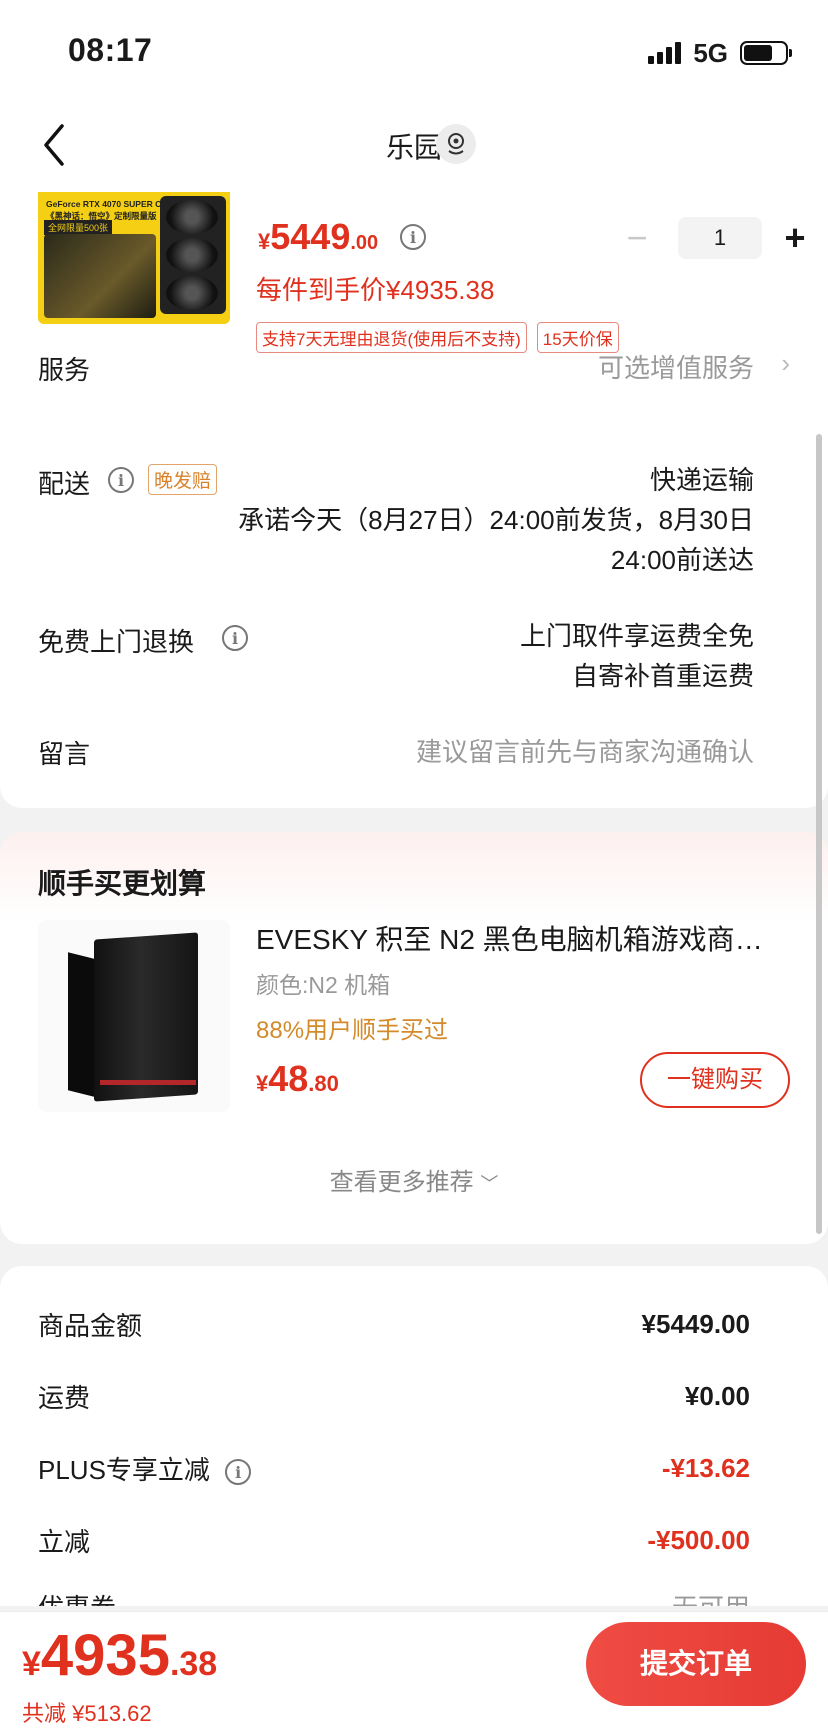 The width and height of the screenshot is (828, 1736). Describe the element at coordinates (785, 363) in the screenshot. I see `chevron-right-icon: ›` at that location.